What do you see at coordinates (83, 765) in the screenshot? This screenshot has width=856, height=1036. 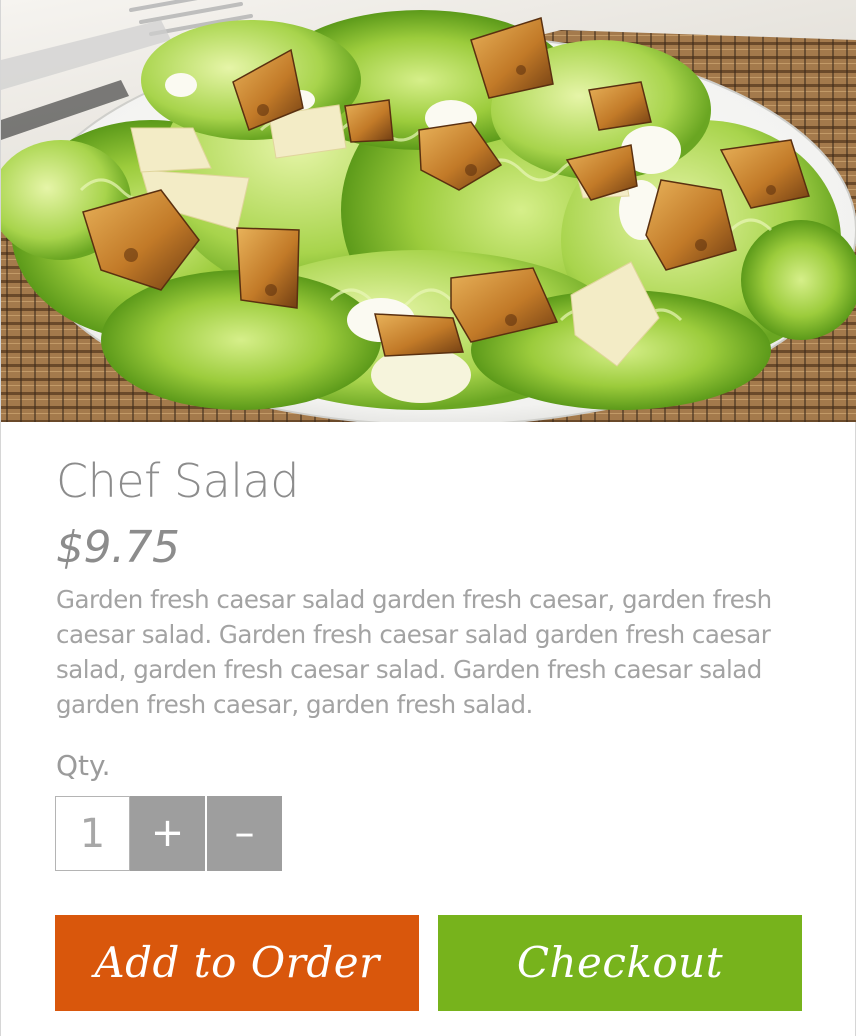 I see `quantity-label: Qty.` at bounding box center [83, 765].